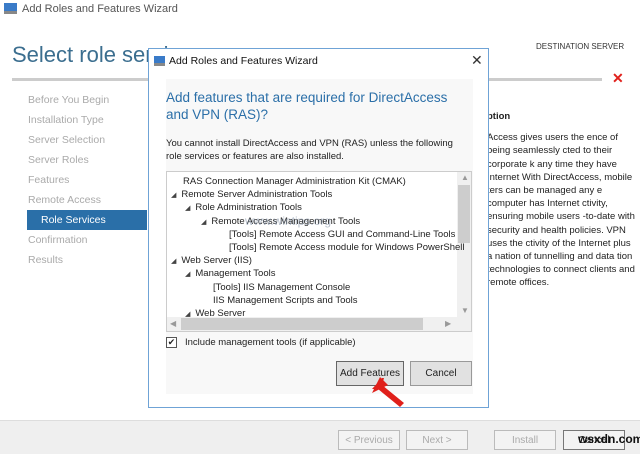 The height and width of the screenshot is (454, 640). What do you see at coordinates (437, 440) in the screenshot?
I see `next-button: Next >` at bounding box center [437, 440].